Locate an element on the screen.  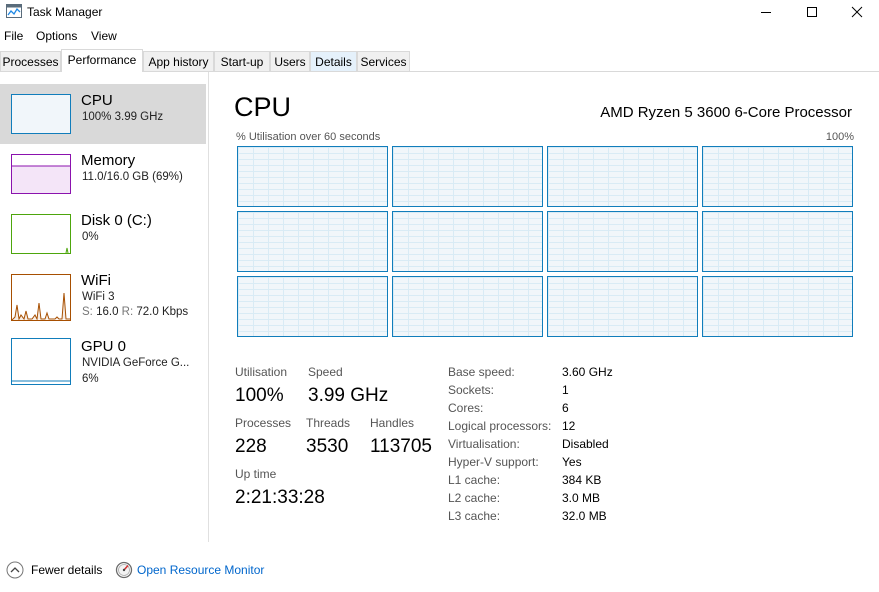
uptime-label: Up time is located at coordinates (256, 474).